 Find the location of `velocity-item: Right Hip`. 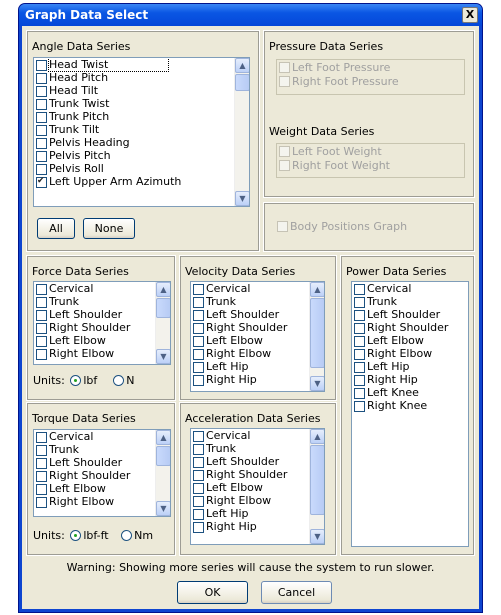

velocity-item: Right Hip is located at coordinates (250, 380).